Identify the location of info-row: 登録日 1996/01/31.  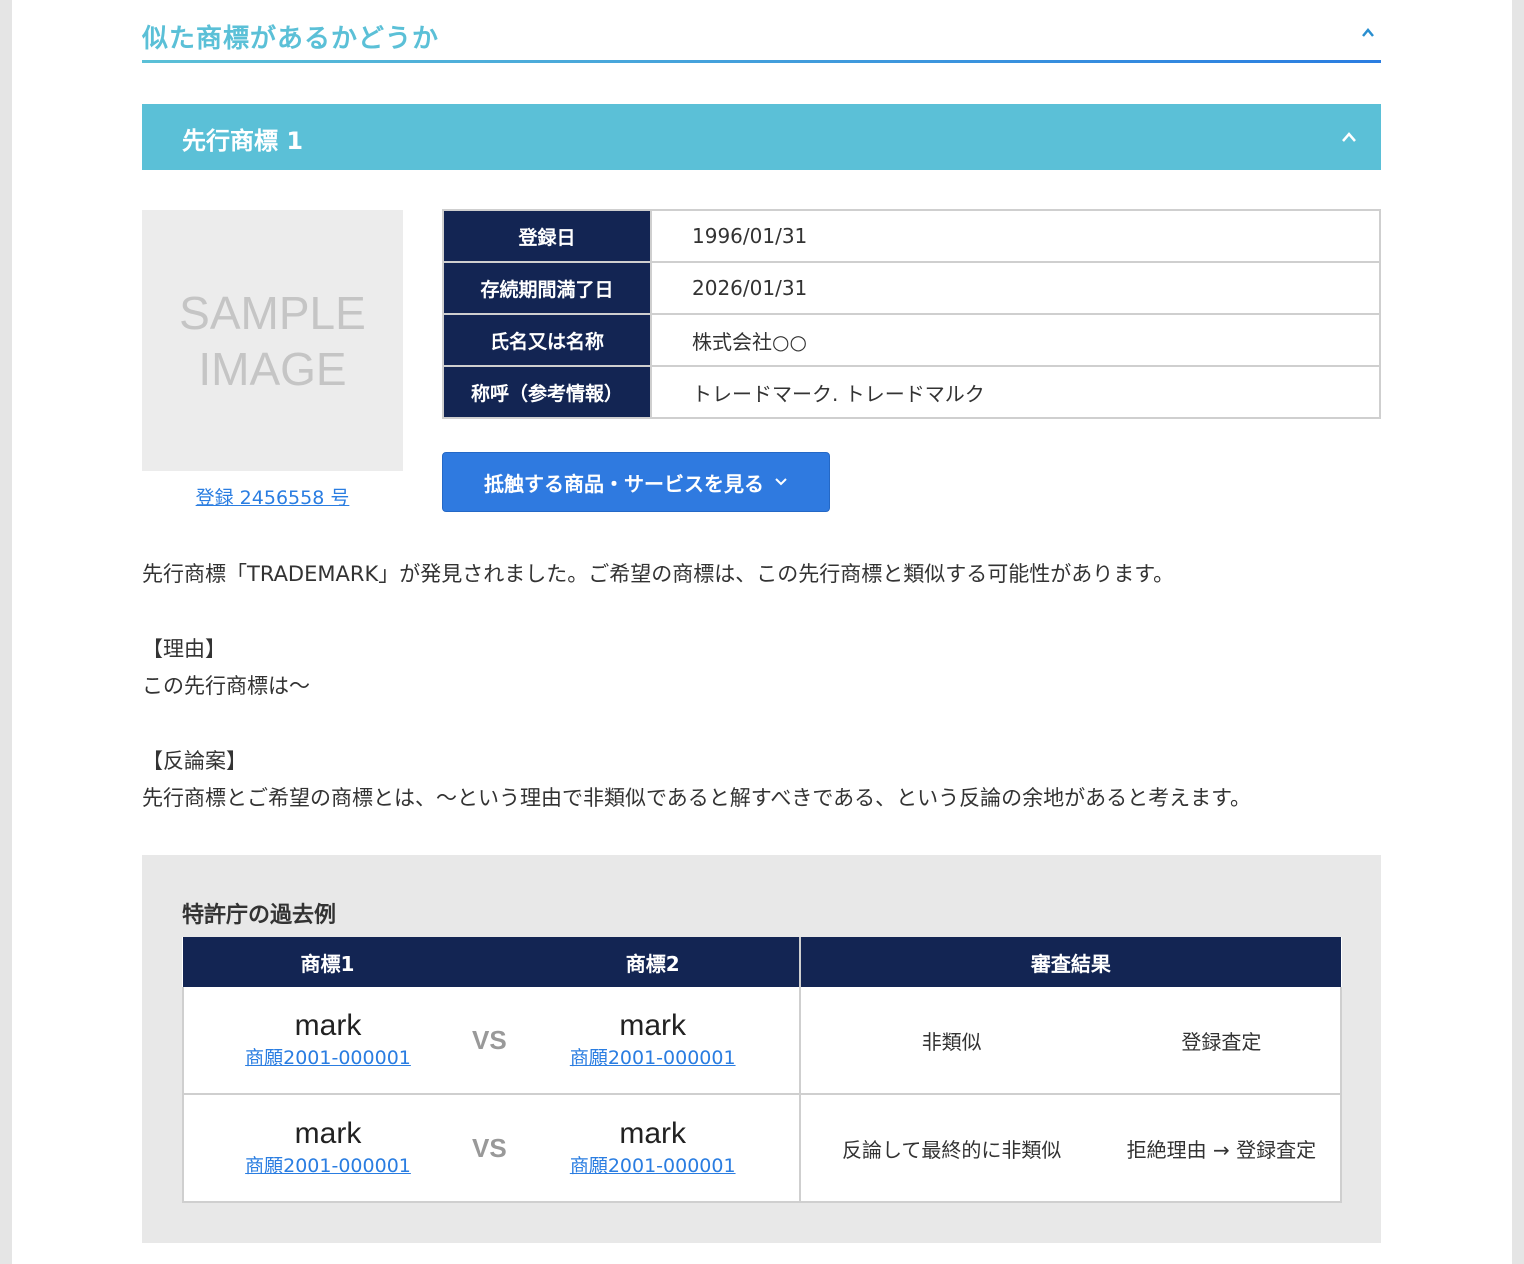
(911, 236).